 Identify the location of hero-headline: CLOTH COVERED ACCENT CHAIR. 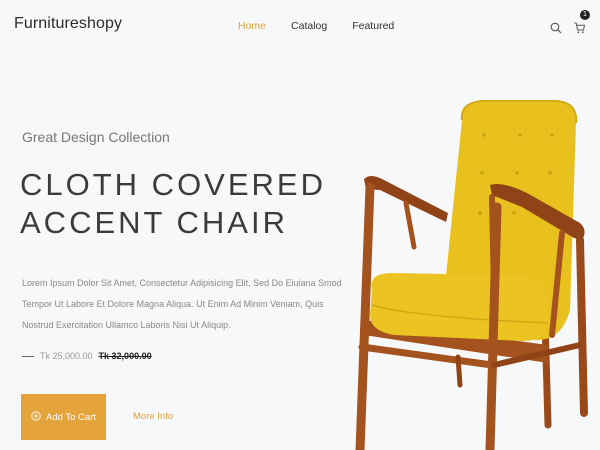
(173, 204).